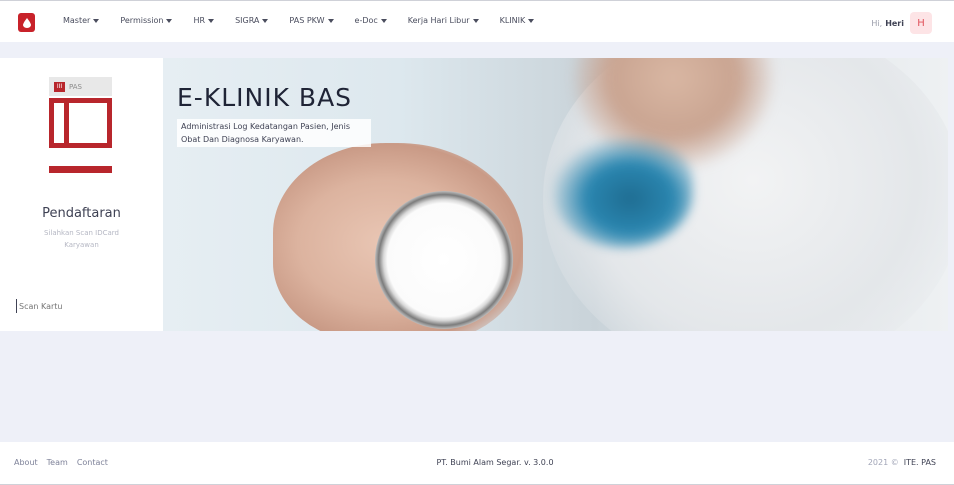  Describe the element at coordinates (59, 86) in the screenshot. I see `logo-mark: III` at that location.